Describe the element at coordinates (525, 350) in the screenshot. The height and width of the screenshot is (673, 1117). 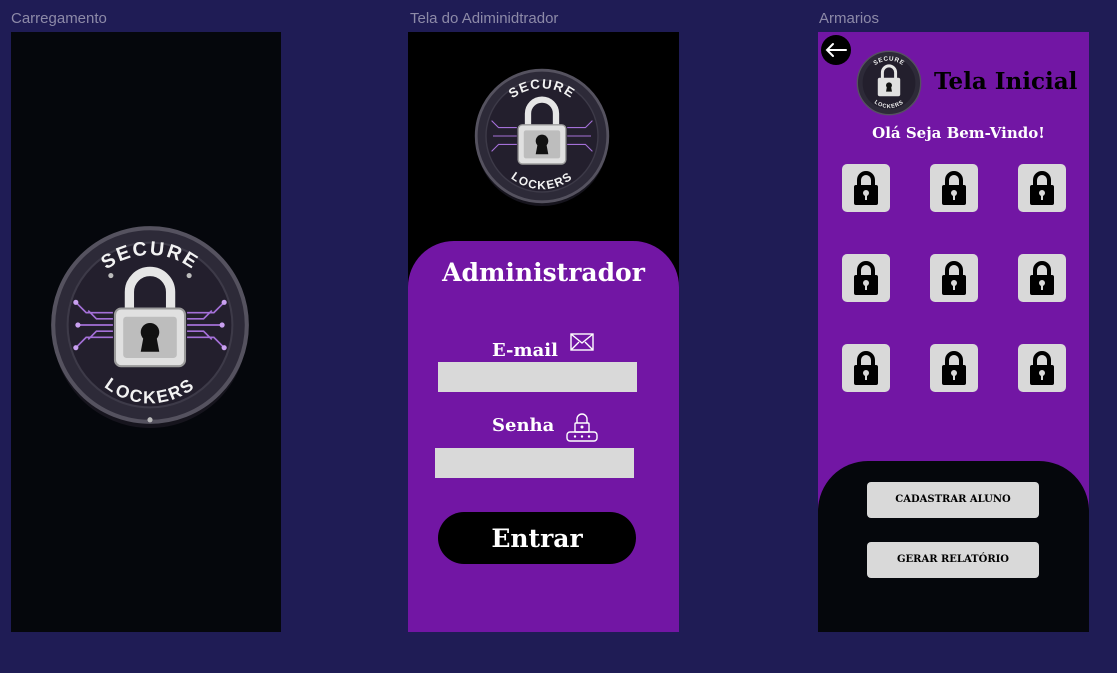
I see `email-label: E-mail` at that location.